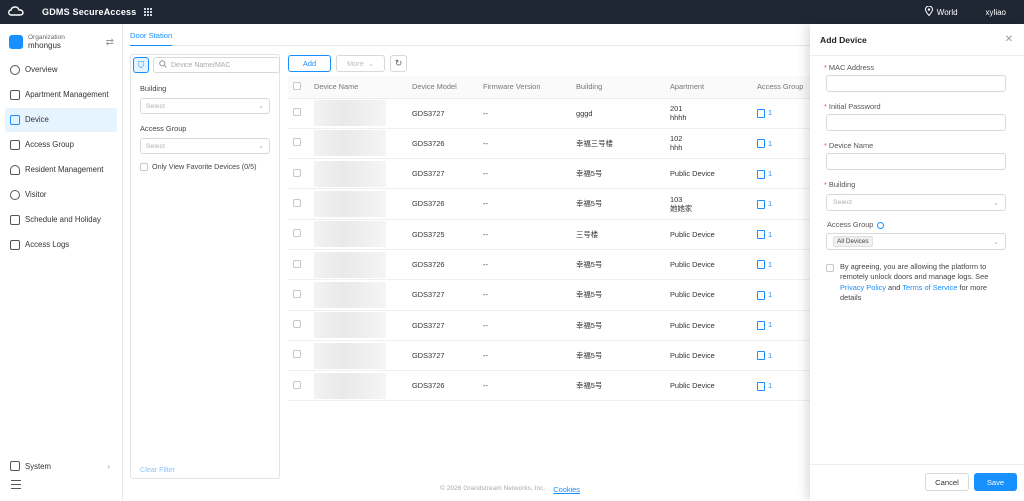 Image resolution: width=1024 pixels, height=501 pixels. I want to click on sidebar-item-system: System ›, so click(61, 466).